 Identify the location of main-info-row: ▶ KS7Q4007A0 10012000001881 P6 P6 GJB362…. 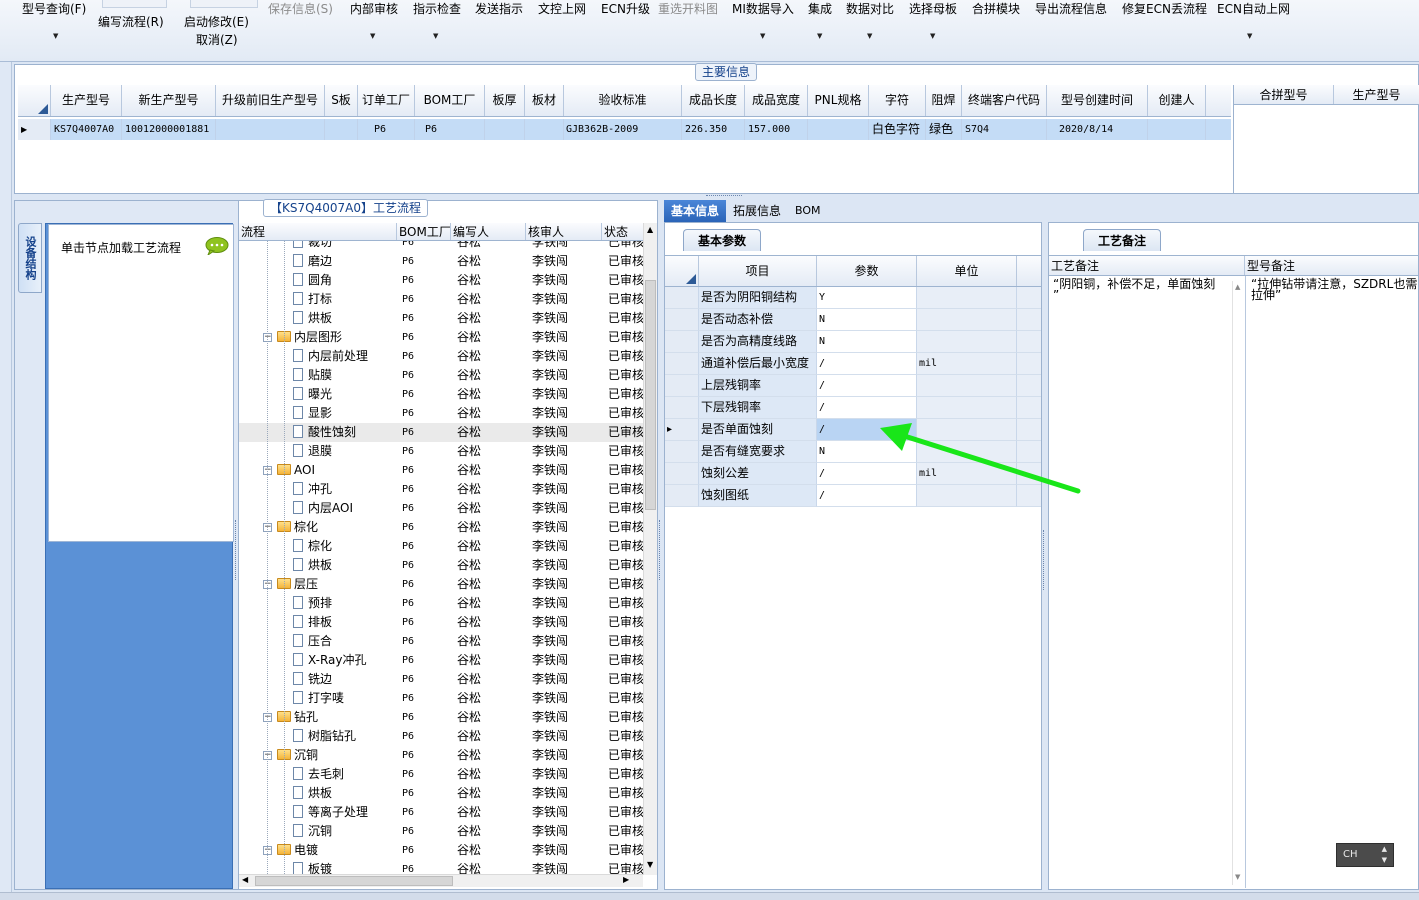
(624, 129).